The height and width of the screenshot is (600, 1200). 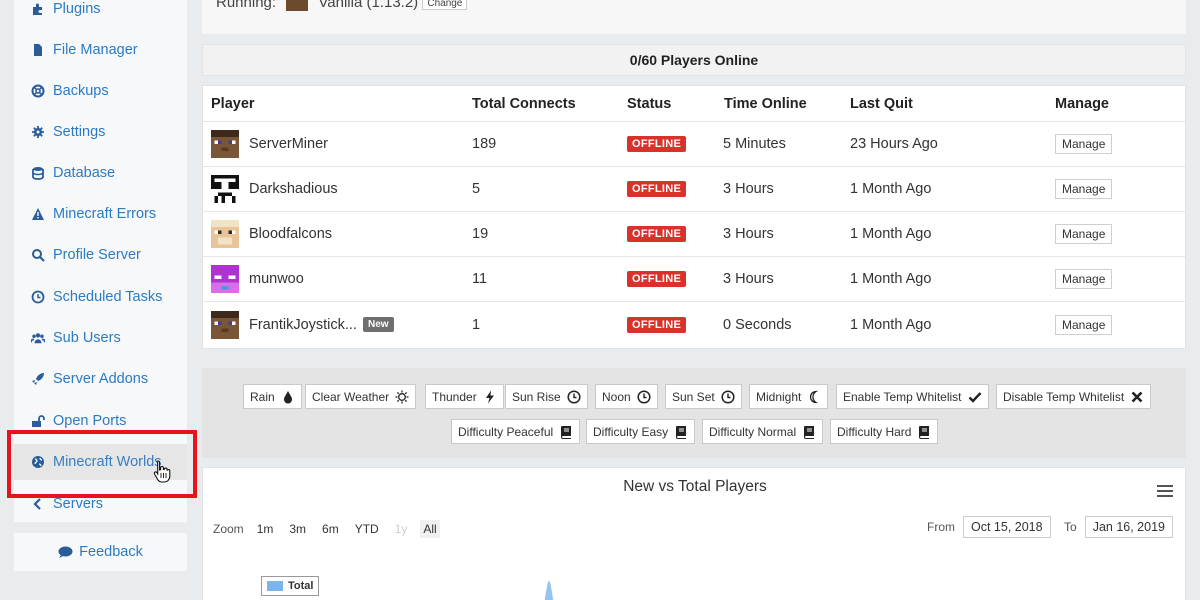 I want to click on total-connects: 189, so click(x=484, y=144).